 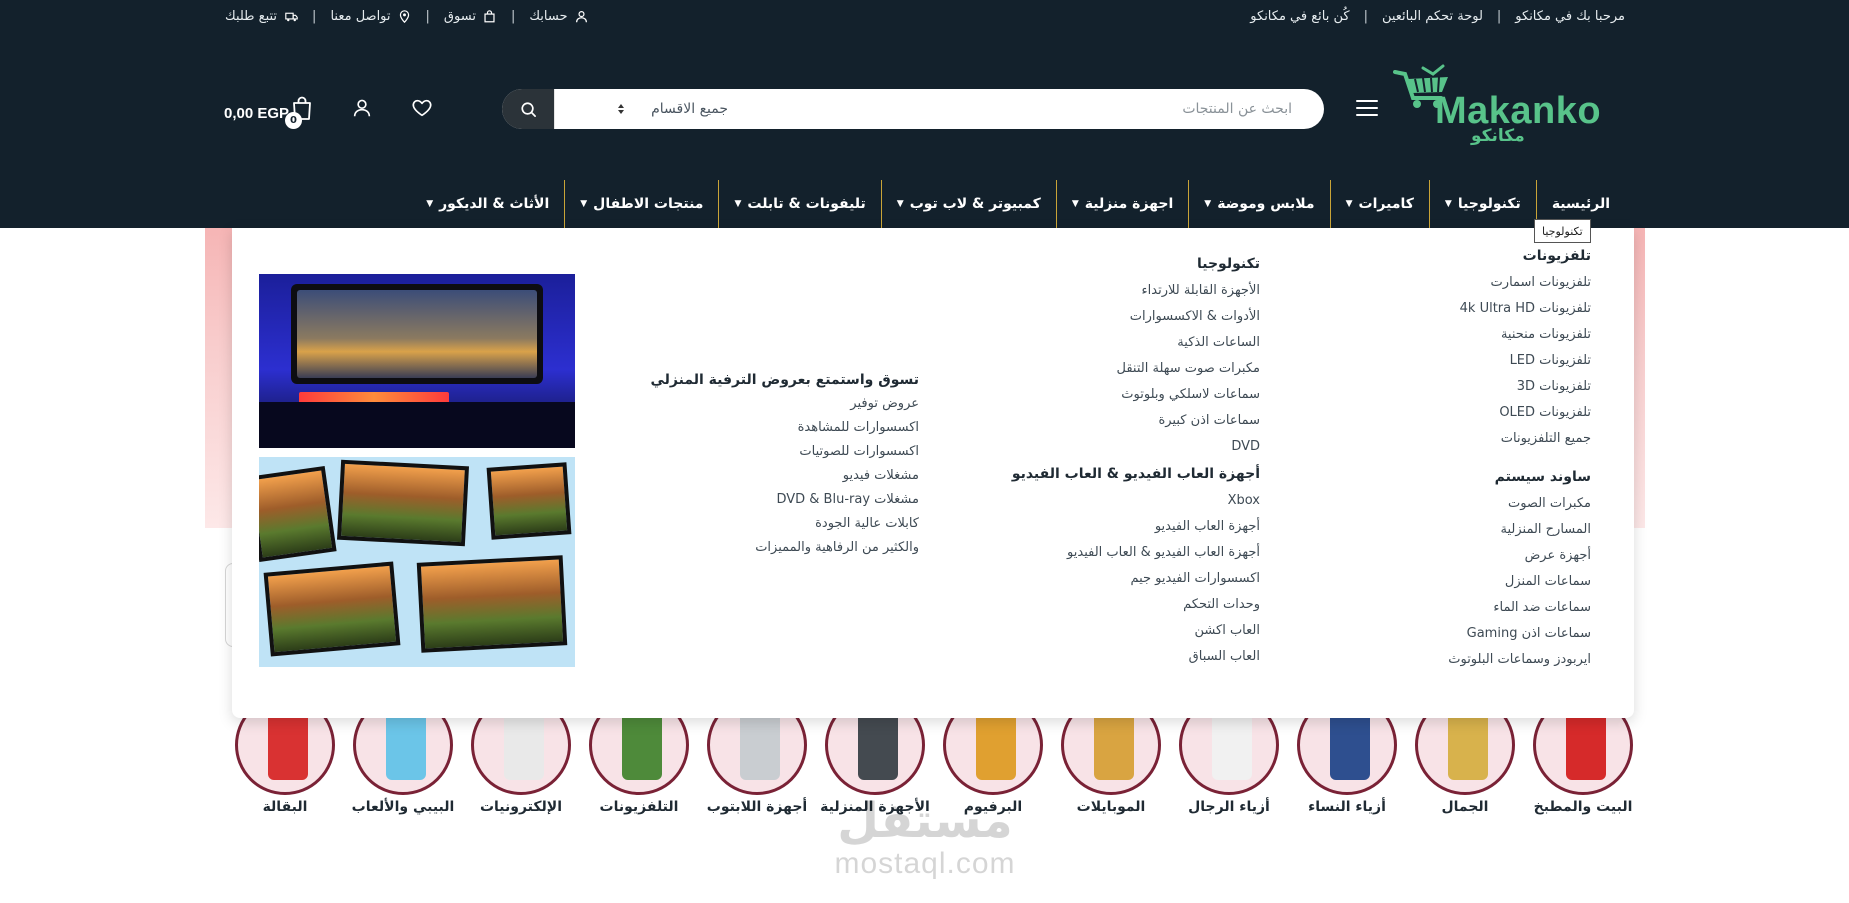 What do you see at coordinates (757, 807) in the screenshot?
I see `category-label: أجهزة اللابتوب` at bounding box center [757, 807].